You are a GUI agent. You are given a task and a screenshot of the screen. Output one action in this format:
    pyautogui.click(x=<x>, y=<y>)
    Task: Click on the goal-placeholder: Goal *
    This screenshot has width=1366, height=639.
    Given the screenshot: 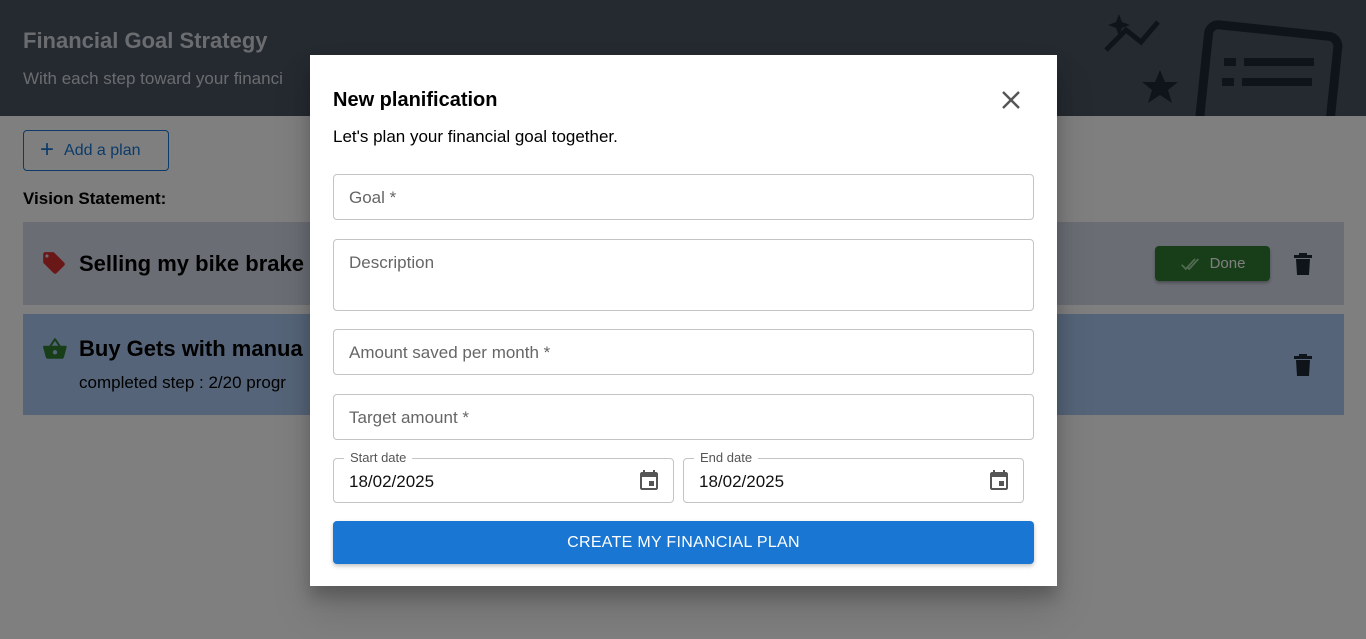 What is the action you would take?
    pyautogui.click(x=373, y=197)
    